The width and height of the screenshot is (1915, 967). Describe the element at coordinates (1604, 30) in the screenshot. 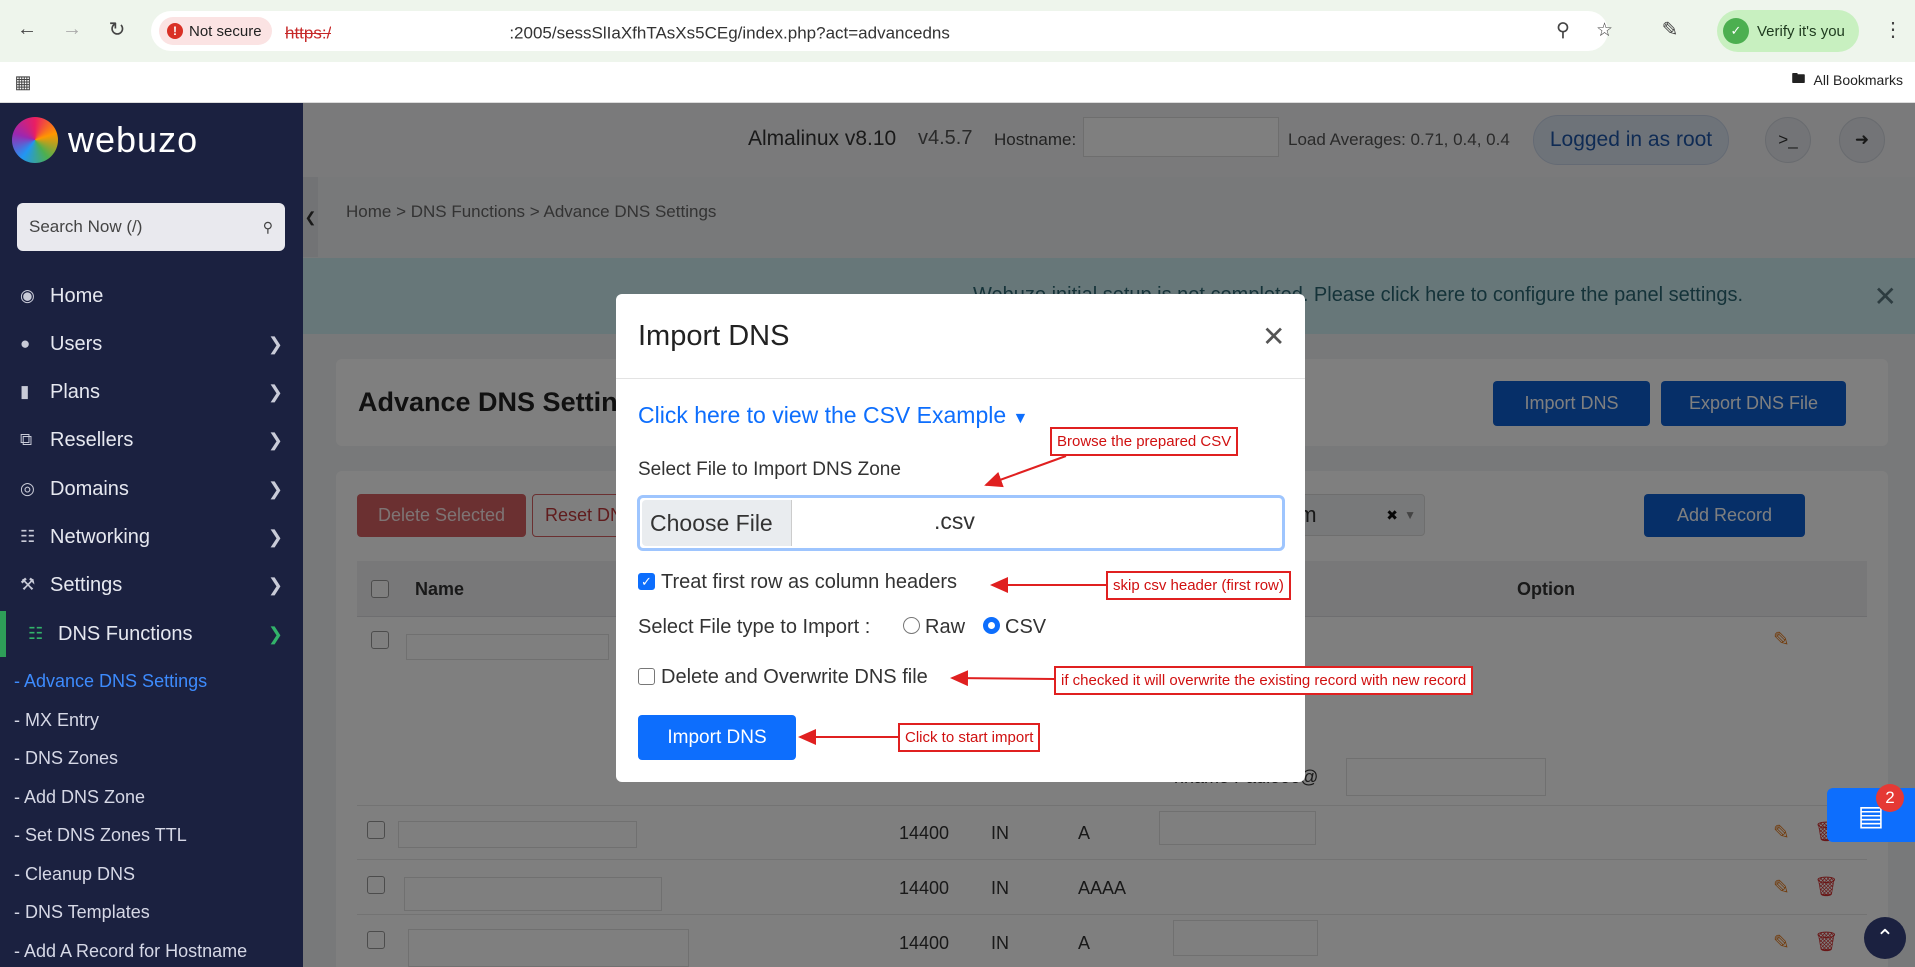

I see `star-icon: ☆` at that location.